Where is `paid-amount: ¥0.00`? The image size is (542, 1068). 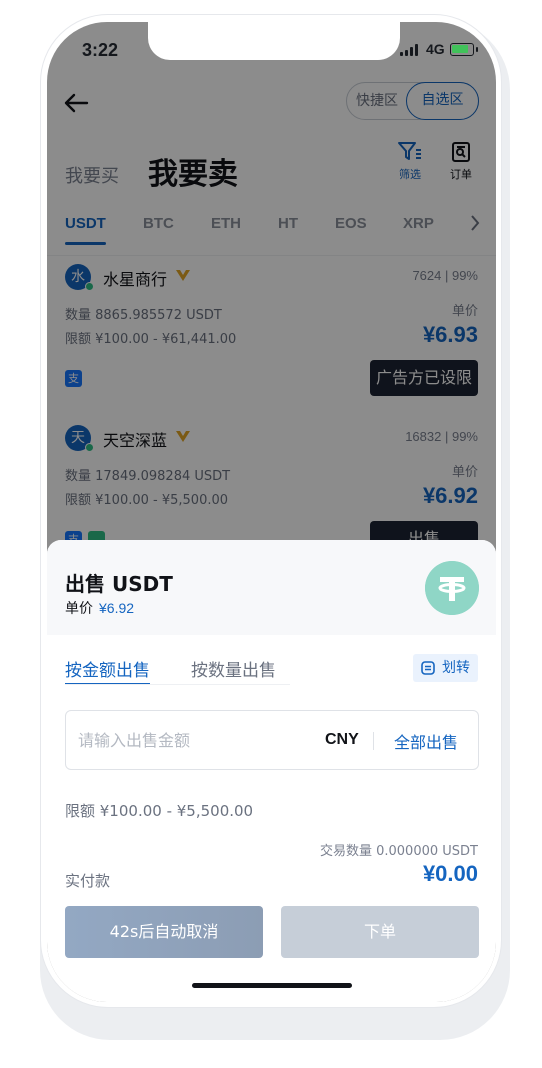 paid-amount: ¥0.00 is located at coordinates (450, 873).